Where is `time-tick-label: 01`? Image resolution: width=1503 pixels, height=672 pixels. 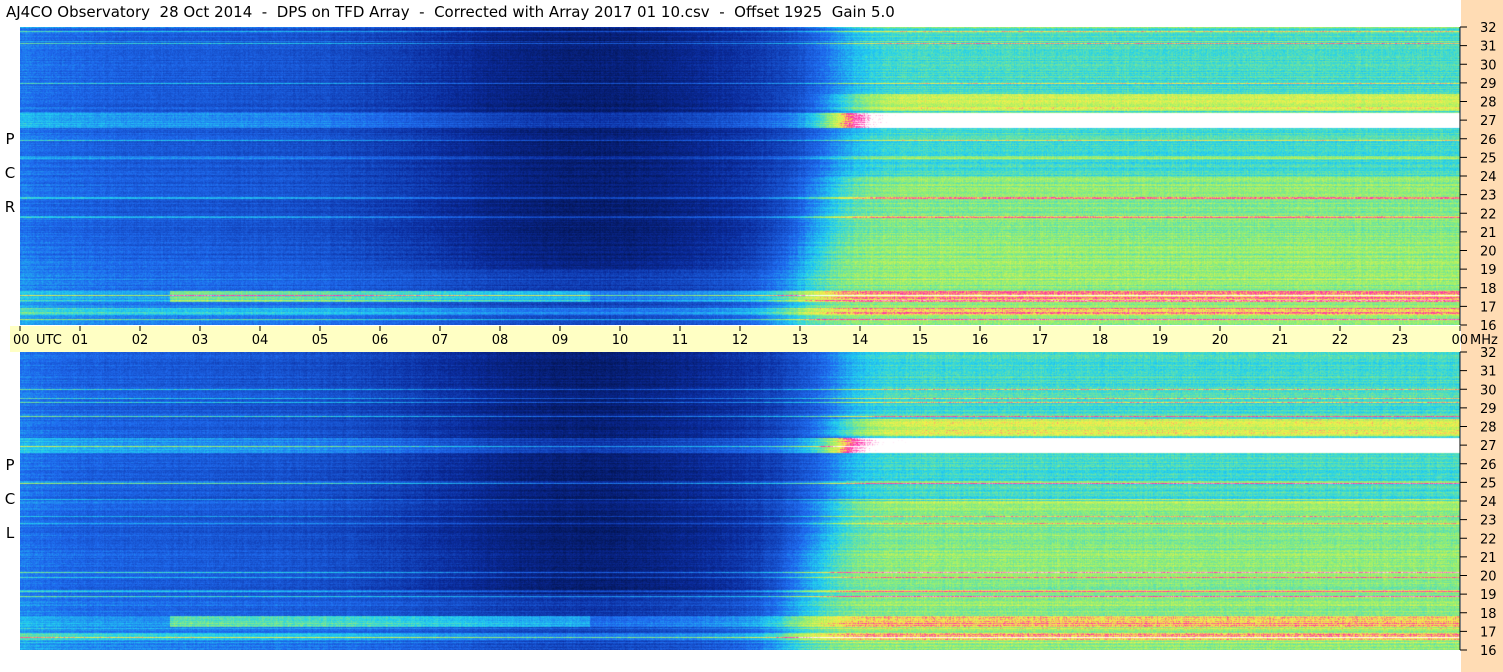 time-tick-label: 01 is located at coordinates (80, 340).